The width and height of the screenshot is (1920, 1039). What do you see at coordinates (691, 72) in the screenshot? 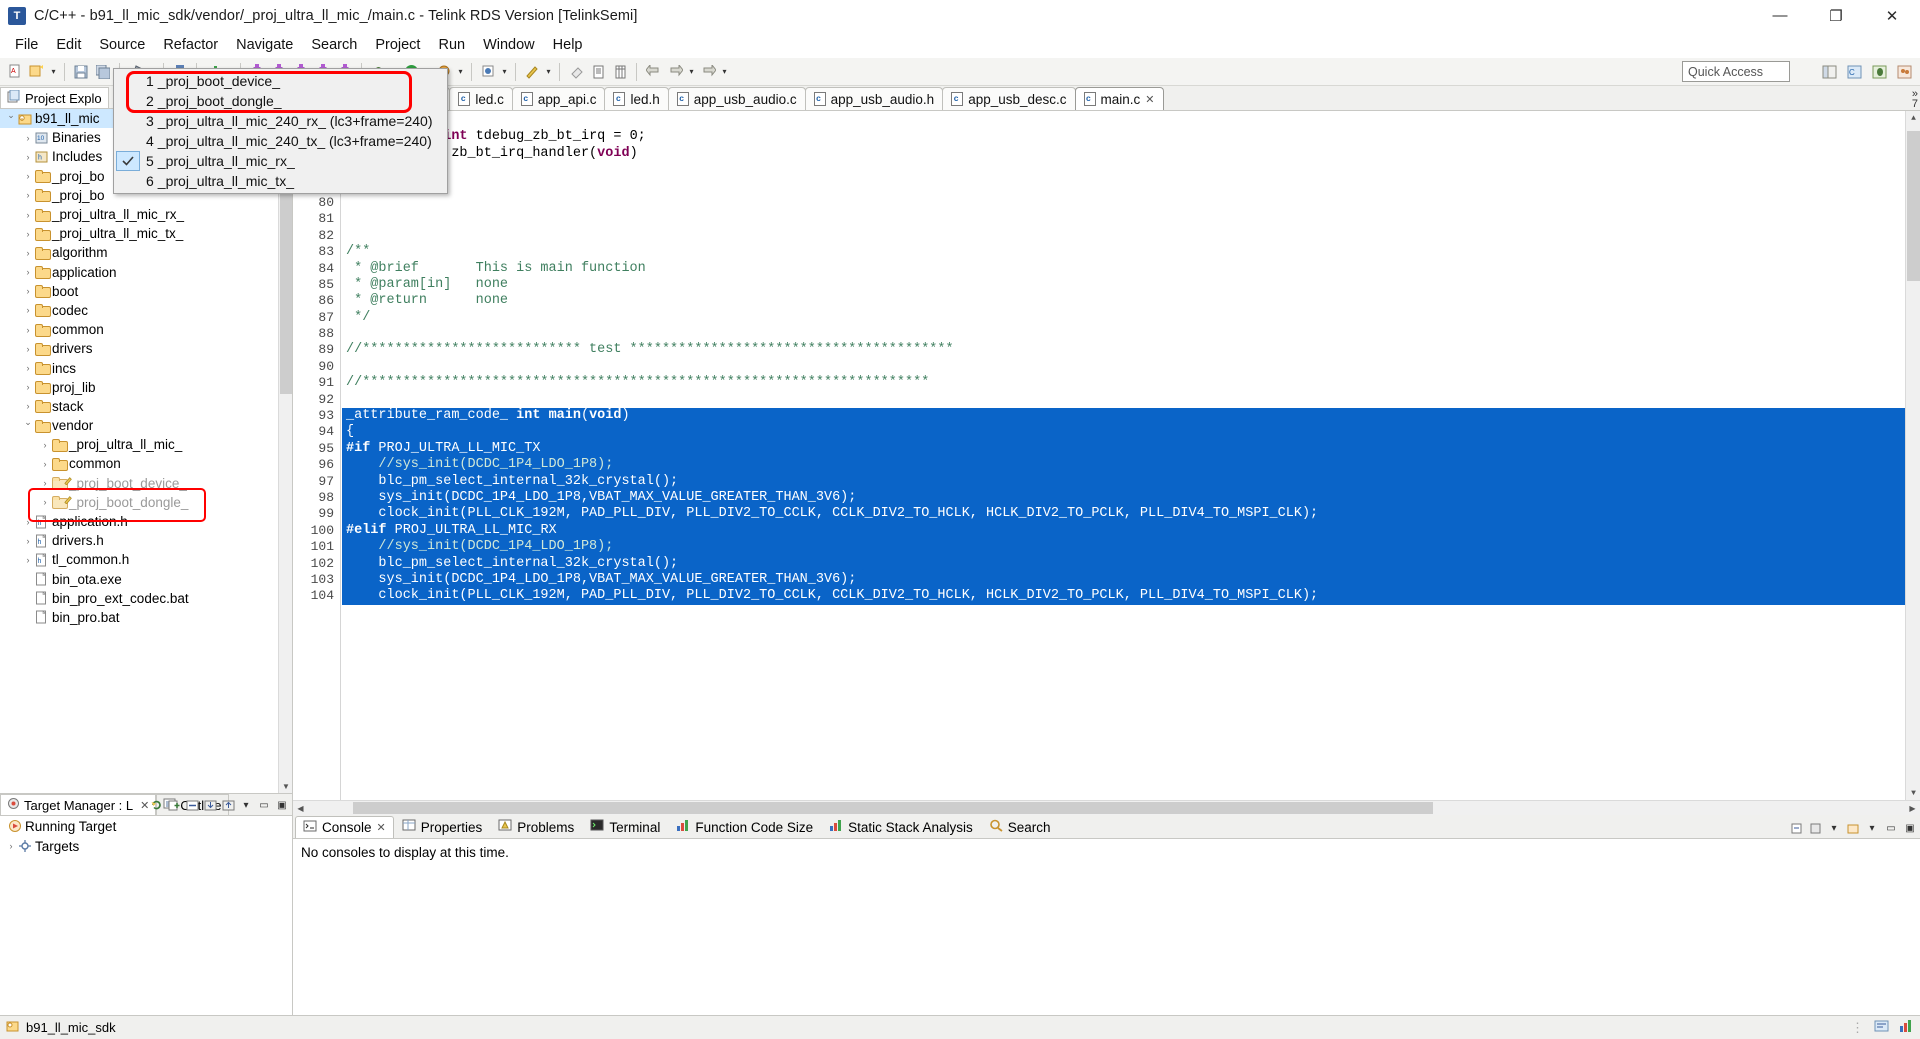
I see `forward-chevron-icon: ▾` at bounding box center [691, 72].